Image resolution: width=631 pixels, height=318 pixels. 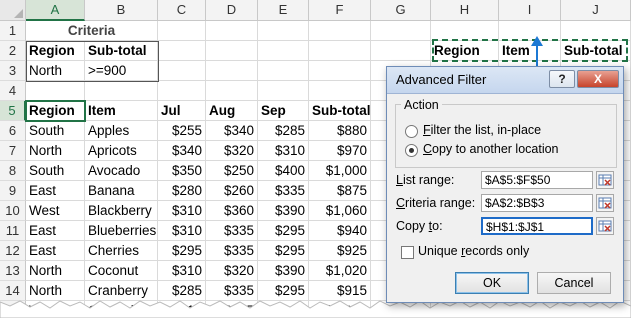 What do you see at coordinates (491, 149) in the screenshot?
I see `copy-to-location-label: Copy to another location` at bounding box center [491, 149].